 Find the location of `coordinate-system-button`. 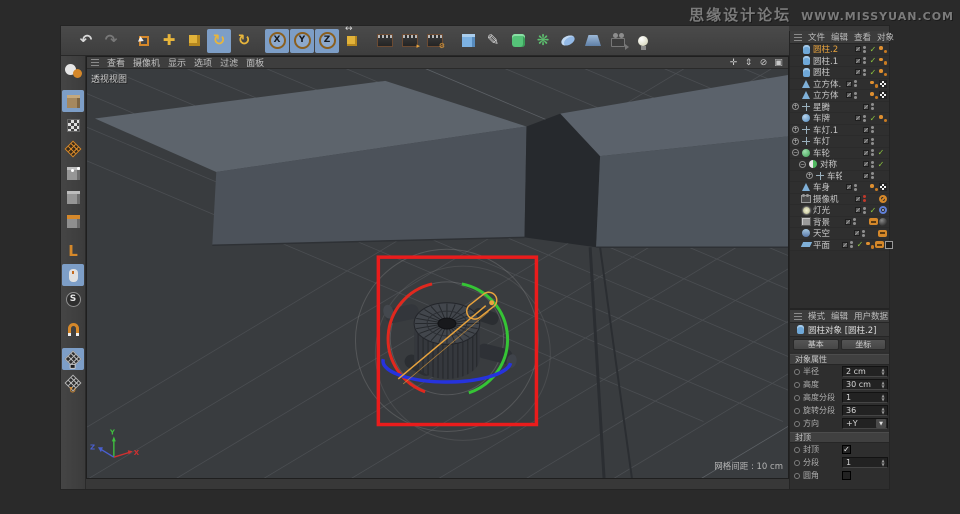

coordinate-system-button is located at coordinates (352, 39).